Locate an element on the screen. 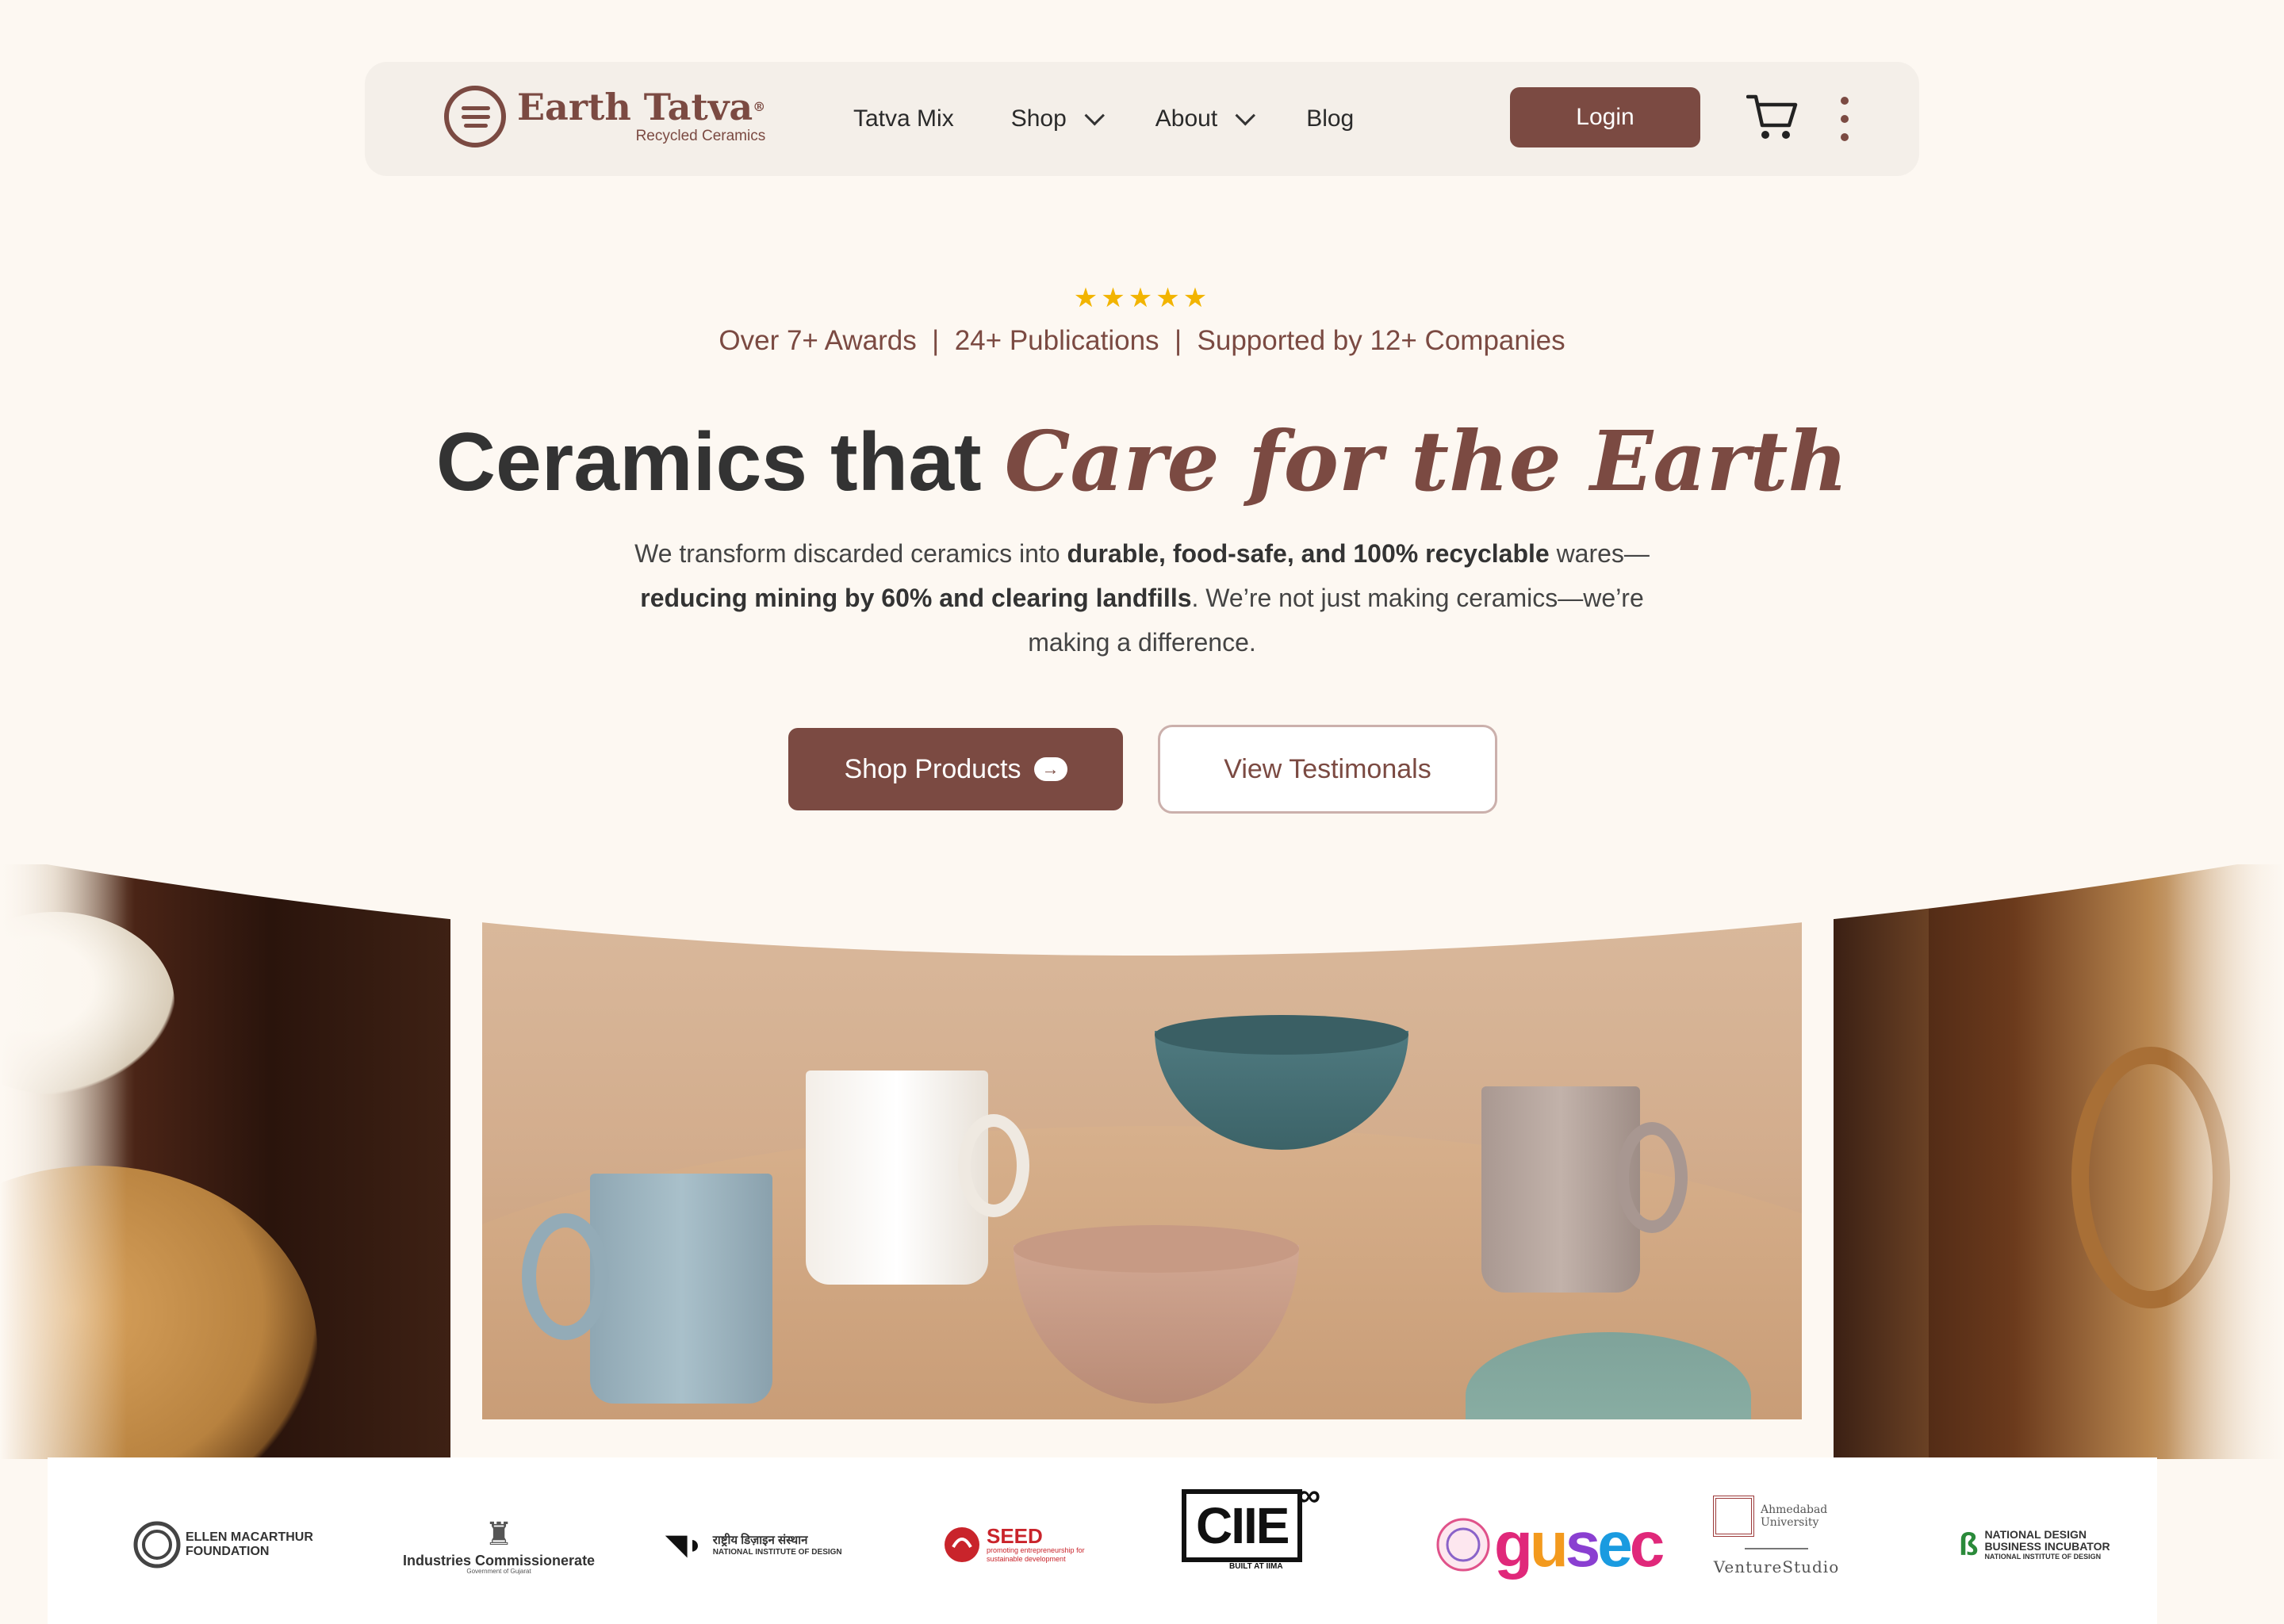  nav-link-tatva-mix: Tatva Mix is located at coordinates (903, 118).